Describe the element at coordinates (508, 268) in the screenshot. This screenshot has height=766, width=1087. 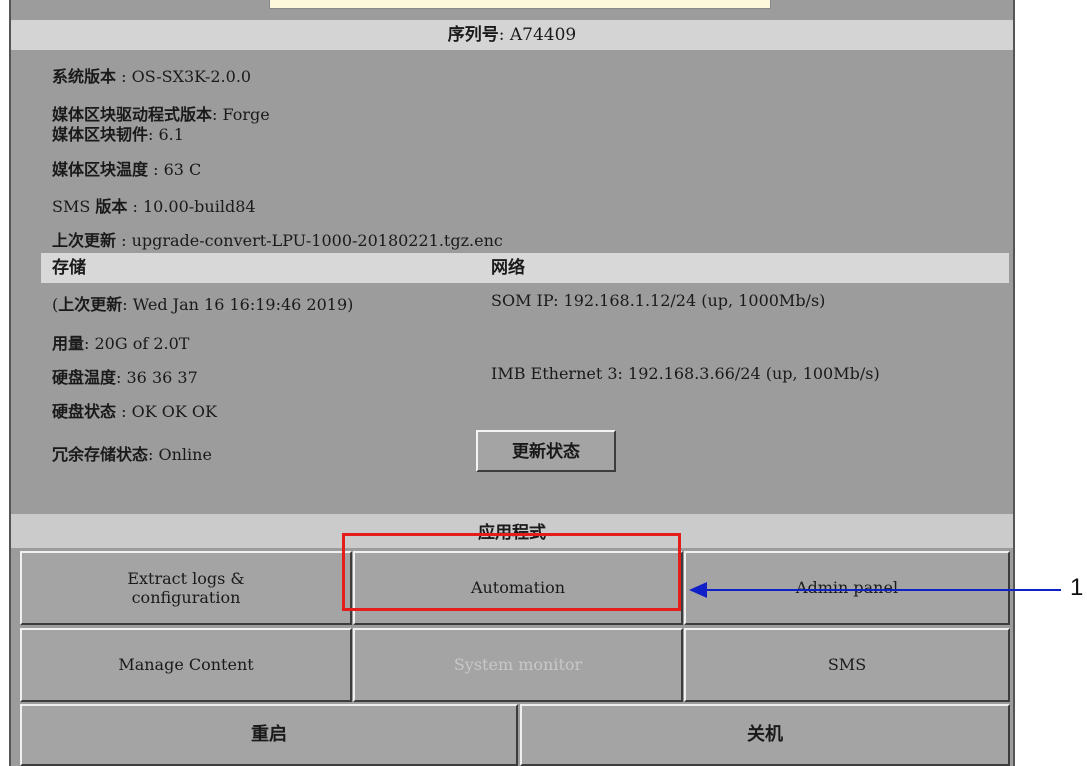
I see `network-heading: 网络` at that location.